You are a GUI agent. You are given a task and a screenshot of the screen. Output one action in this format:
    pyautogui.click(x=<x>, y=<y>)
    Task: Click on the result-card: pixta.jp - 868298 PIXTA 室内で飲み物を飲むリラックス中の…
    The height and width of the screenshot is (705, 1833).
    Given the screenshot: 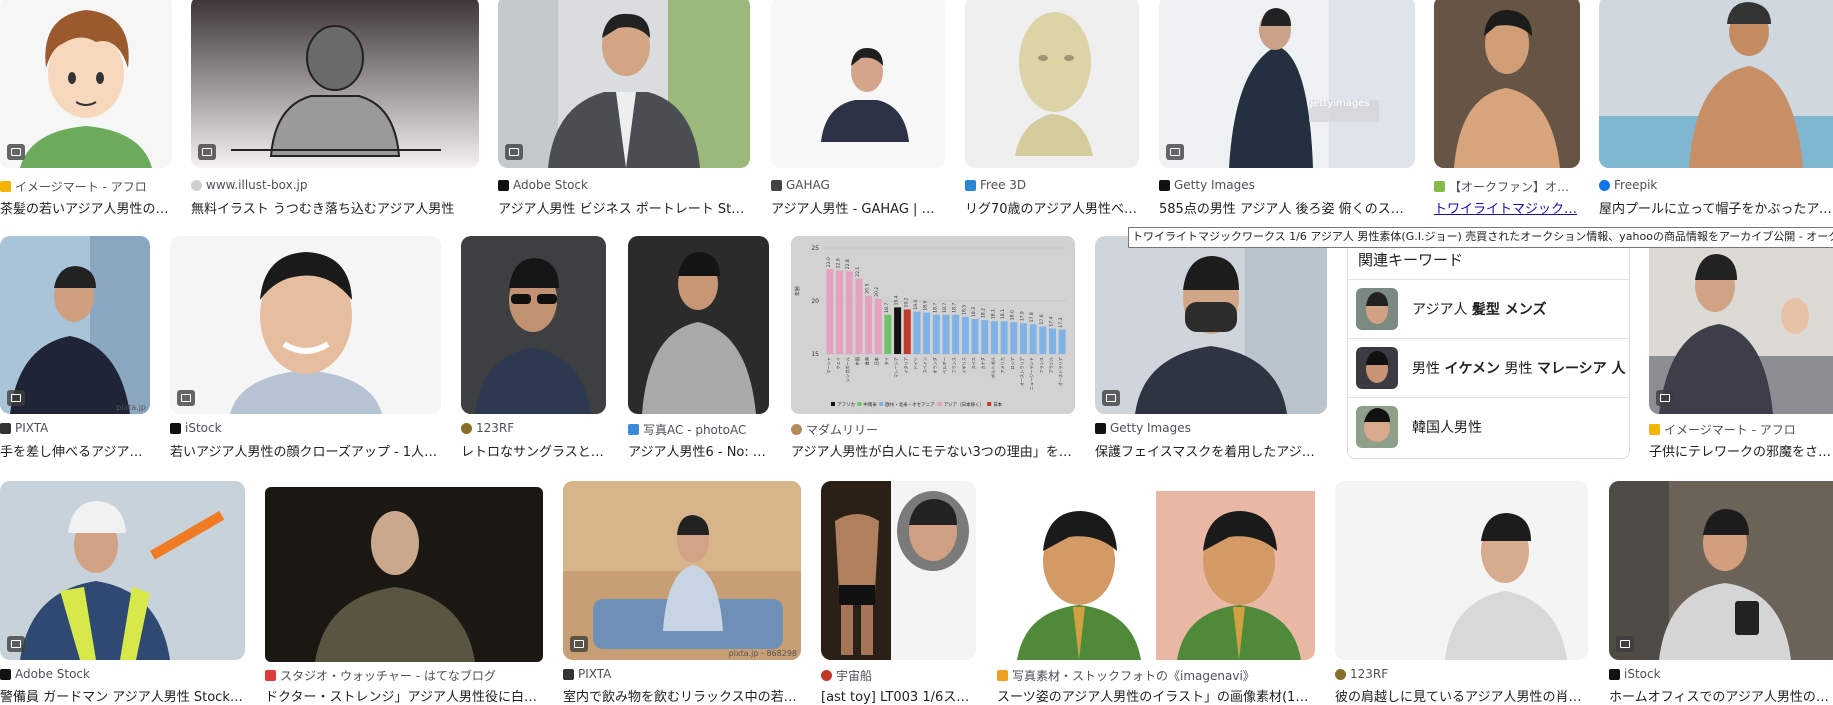 What is the action you would take?
    pyautogui.click(x=682, y=593)
    